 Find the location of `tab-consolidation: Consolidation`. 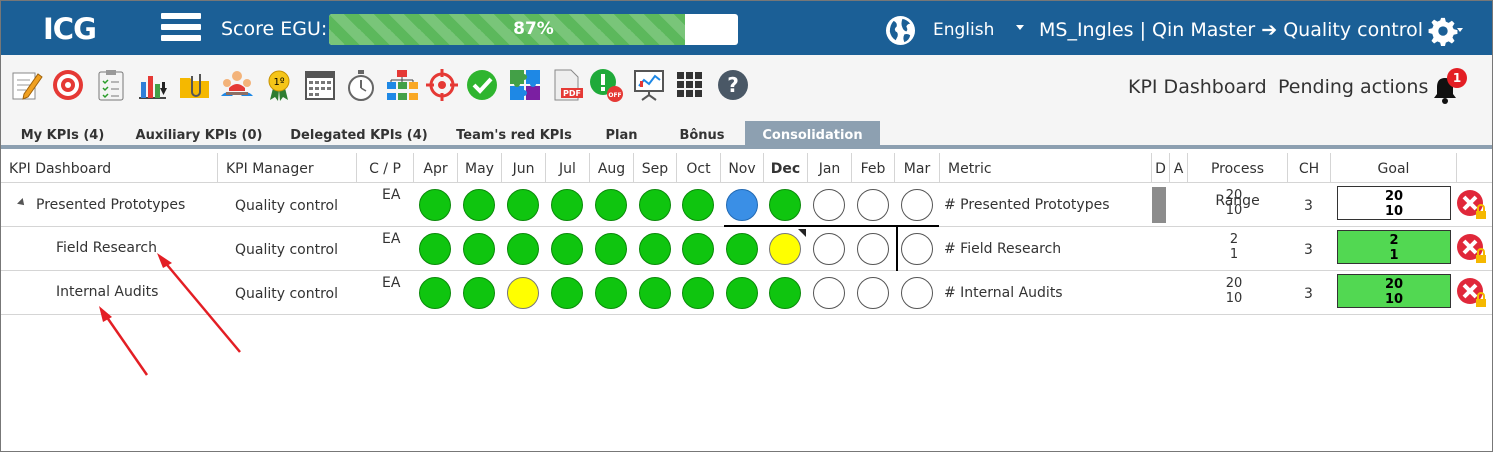

tab-consolidation: Consolidation is located at coordinates (812, 135).